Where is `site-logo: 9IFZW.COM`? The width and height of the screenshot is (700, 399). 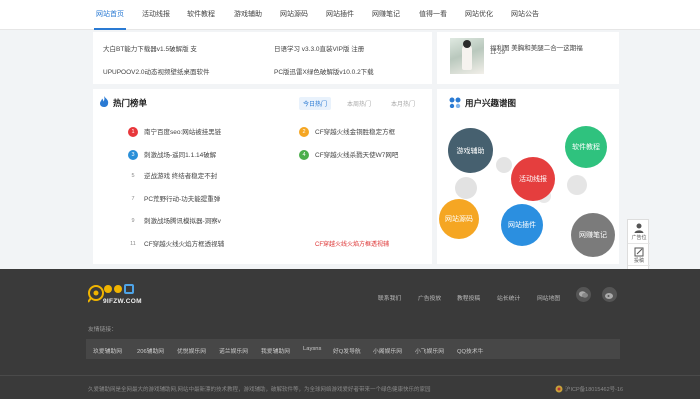 site-logo: 9IFZW.COM is located at coordinates (123, 296).